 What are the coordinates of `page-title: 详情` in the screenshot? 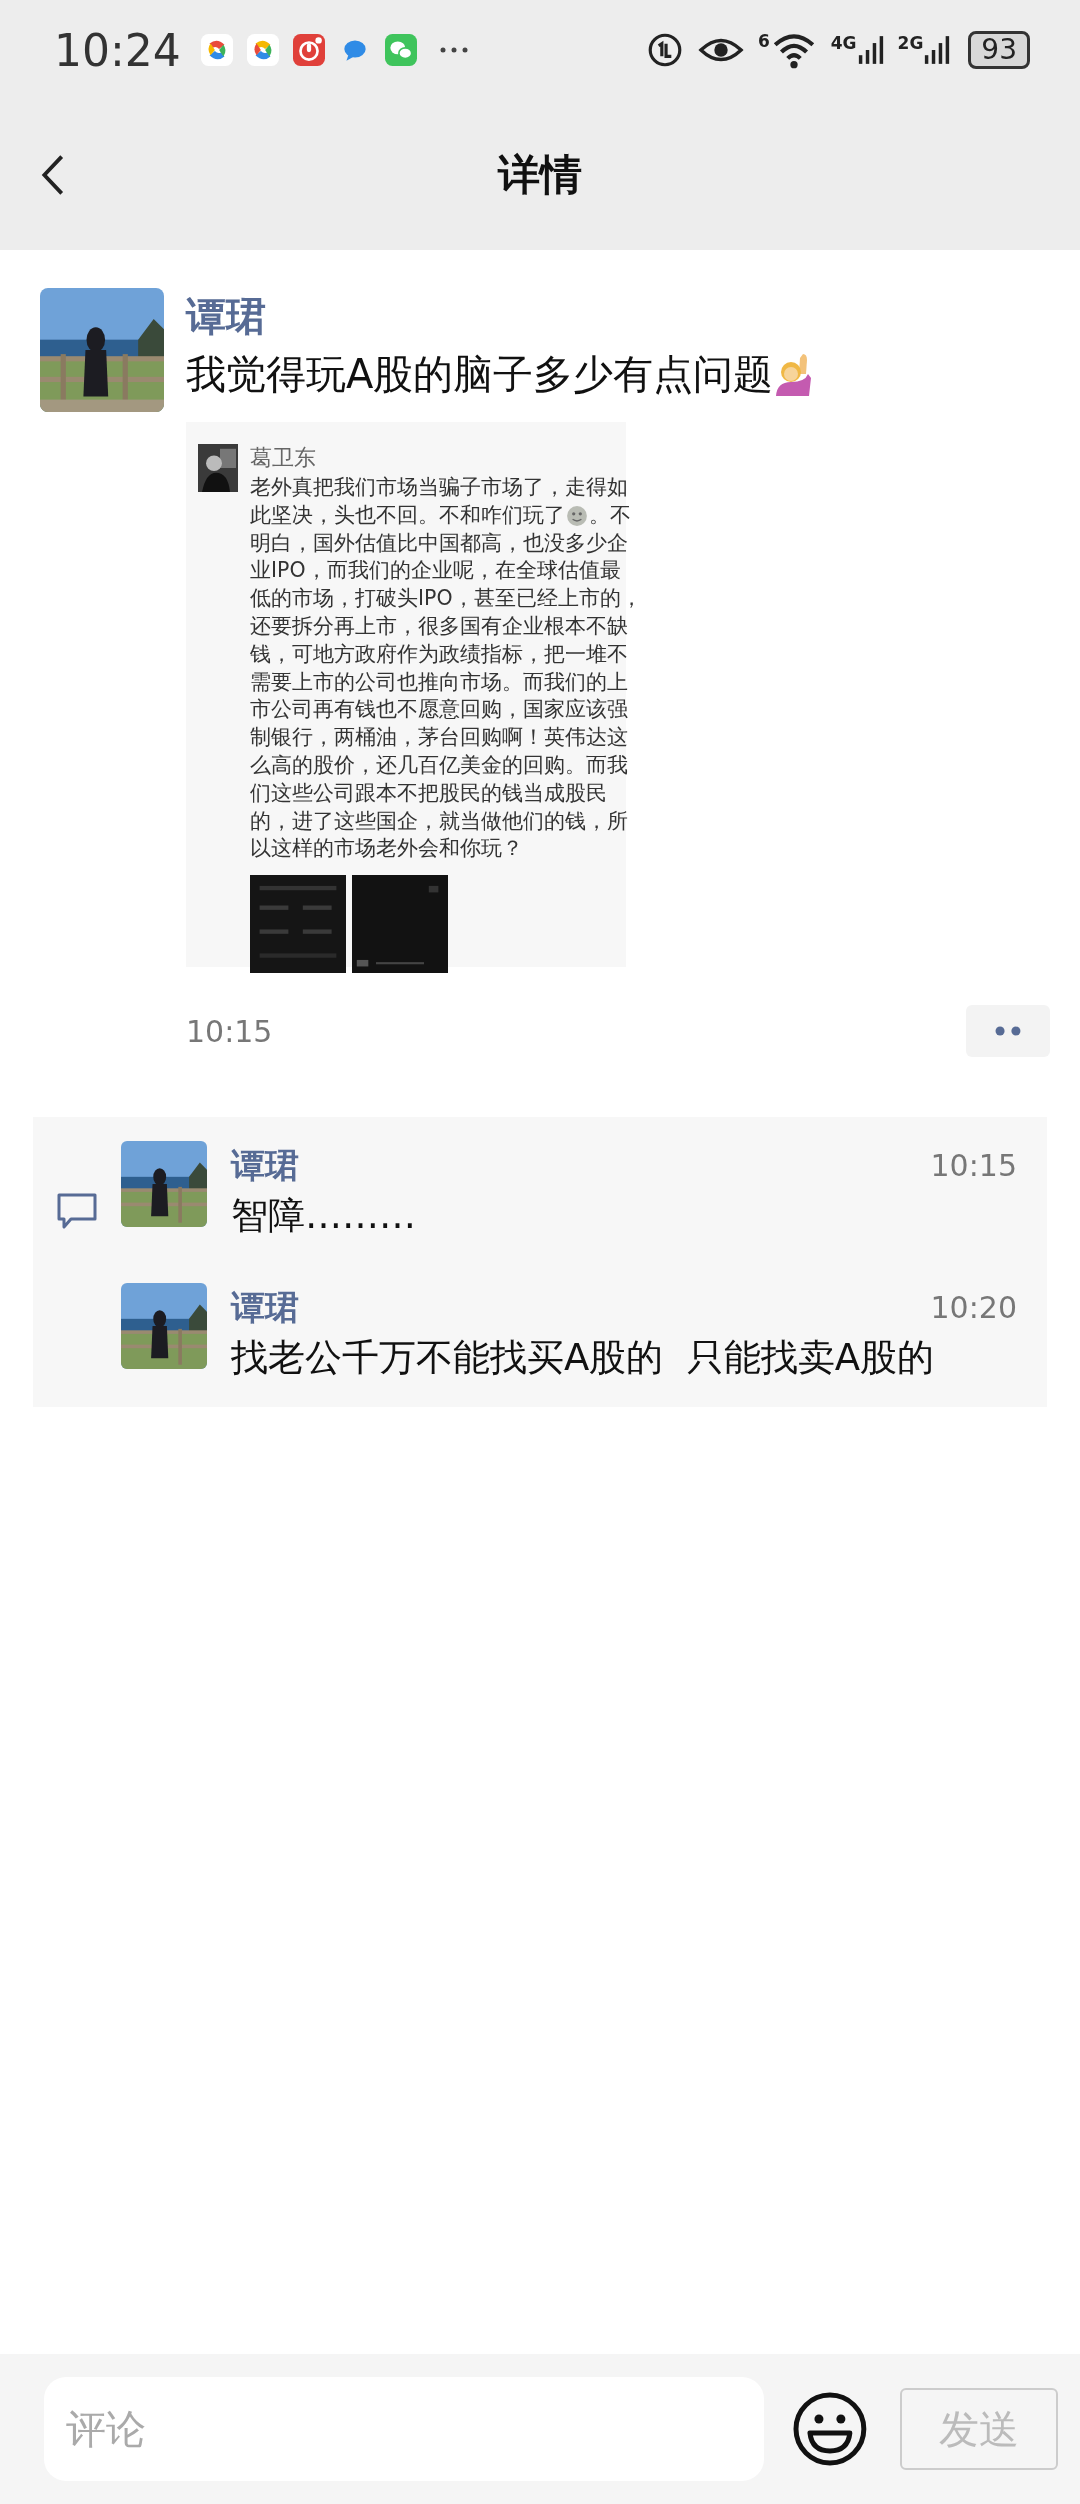 It's located at (540, 175).